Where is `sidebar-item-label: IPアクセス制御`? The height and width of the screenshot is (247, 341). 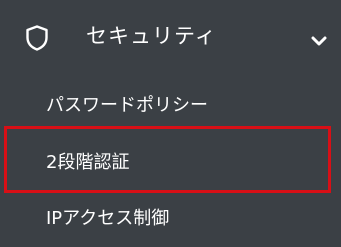 sidebar-item-label: IPアクセス制御 is located at coordinates (108, 218).